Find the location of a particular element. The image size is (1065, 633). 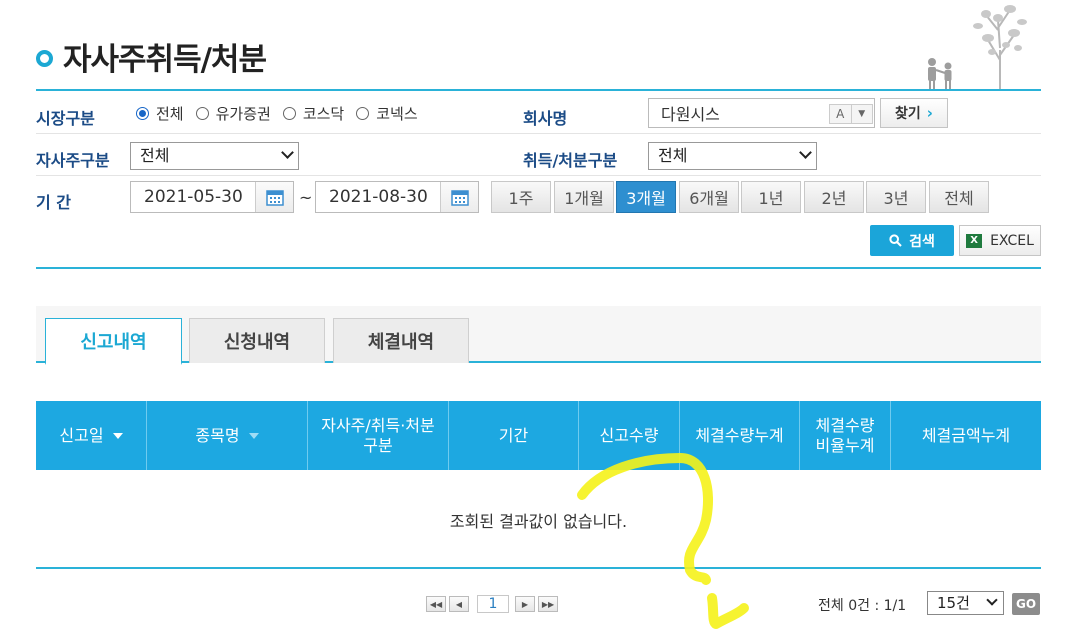

col-exec-amount-total: 체결금액누계 is located at coordinates (966, 435).